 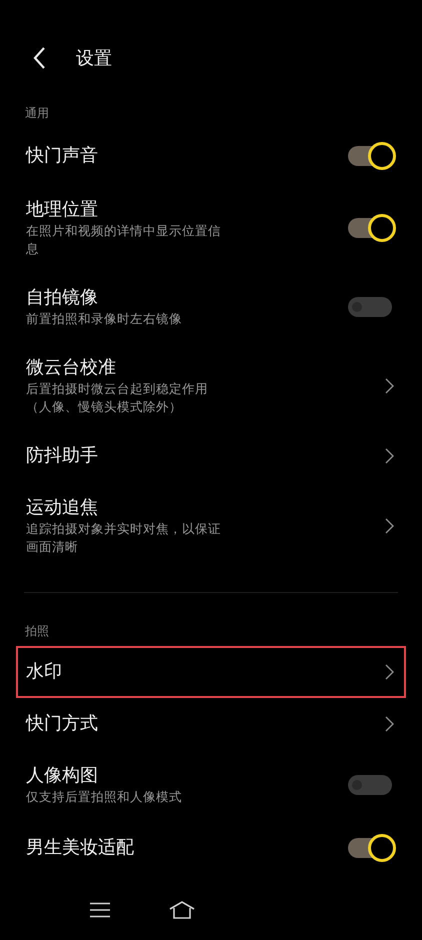 What do you see at coordinates (211, 785) in the screenshot?
I see `setting-row: 人像构图 仅支持后置拍照和人像模式` at bounding box center [211, 785].